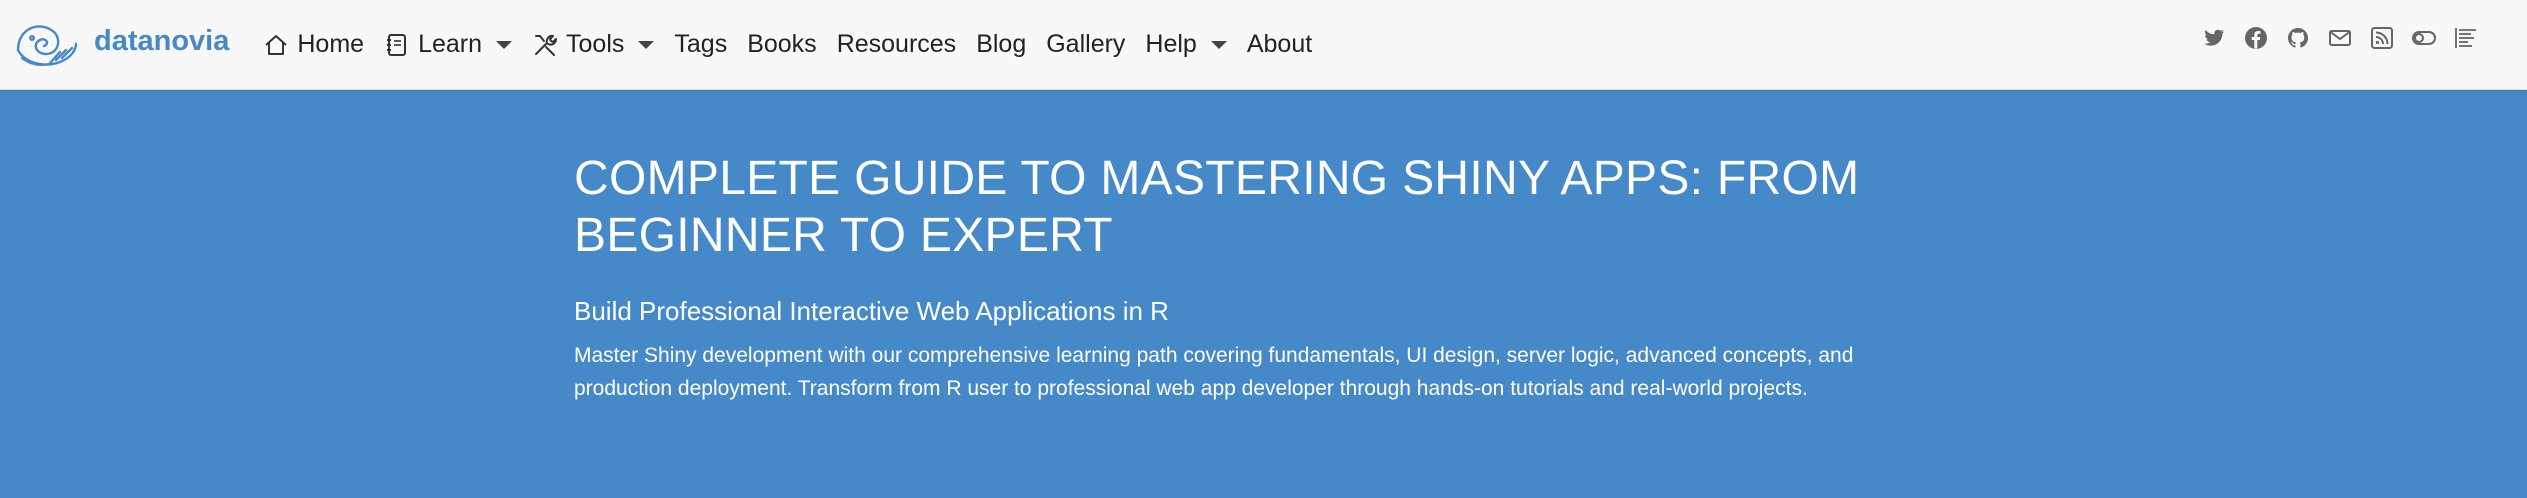 Image resolution: width=2527 pixels, height=498 pixels. I want to click on nav-help: Help, so click(1185, 45).